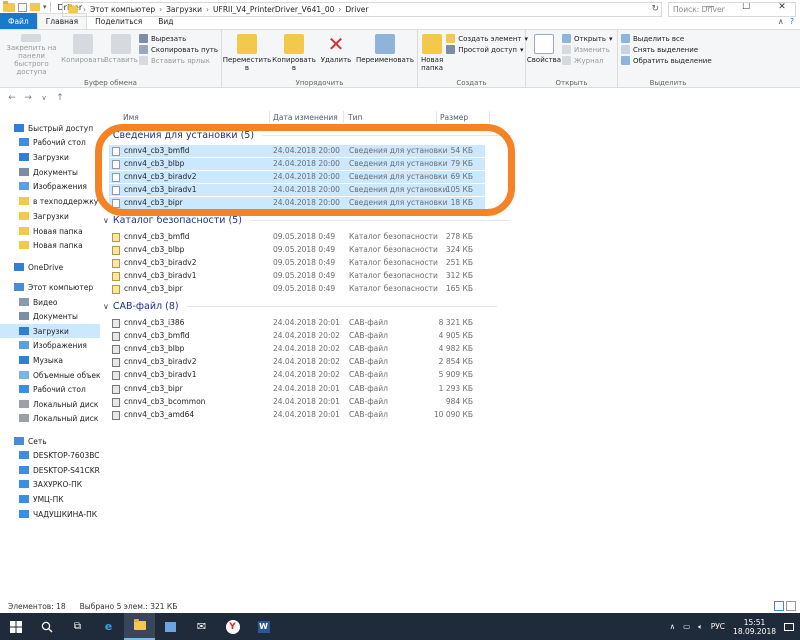 The height and width of the screenshot is (640, 800). What do you see at coordinates (35, 7) in the screenshot?
I see `new-folder-icon` at bounding box center [35, 7].